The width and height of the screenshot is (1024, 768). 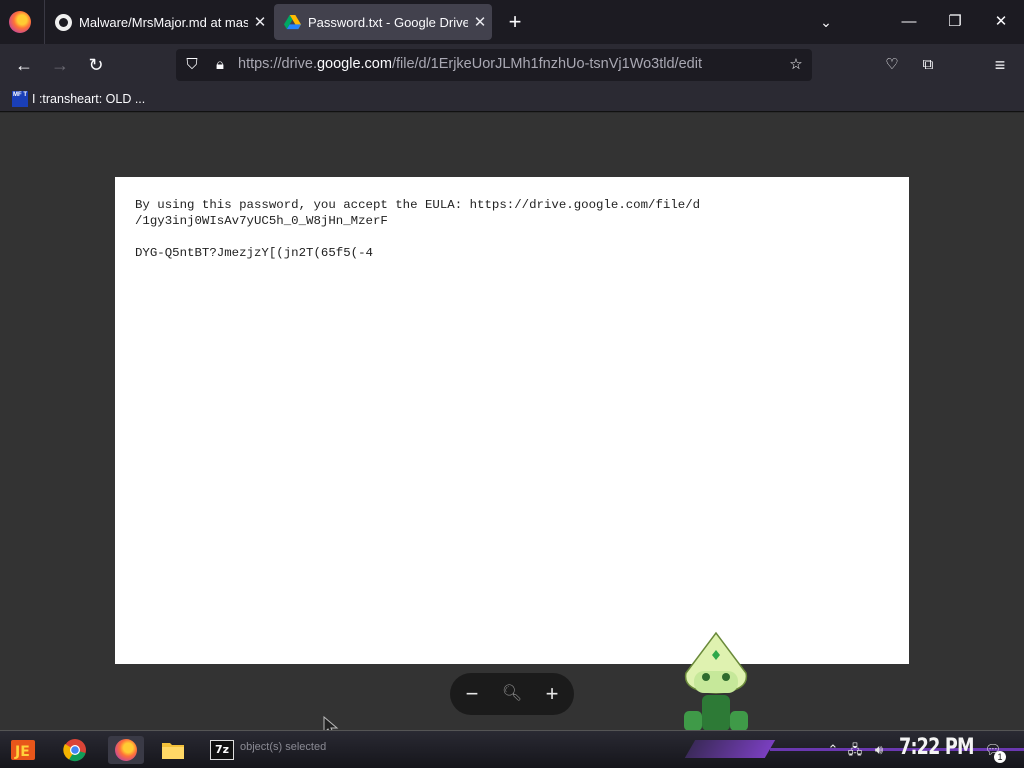 What do you see at coordinates (163, 22) in the screenshot?
I see `tab-title: Malware/MrsMajor.md at mas` at bounding box center [163, 22].